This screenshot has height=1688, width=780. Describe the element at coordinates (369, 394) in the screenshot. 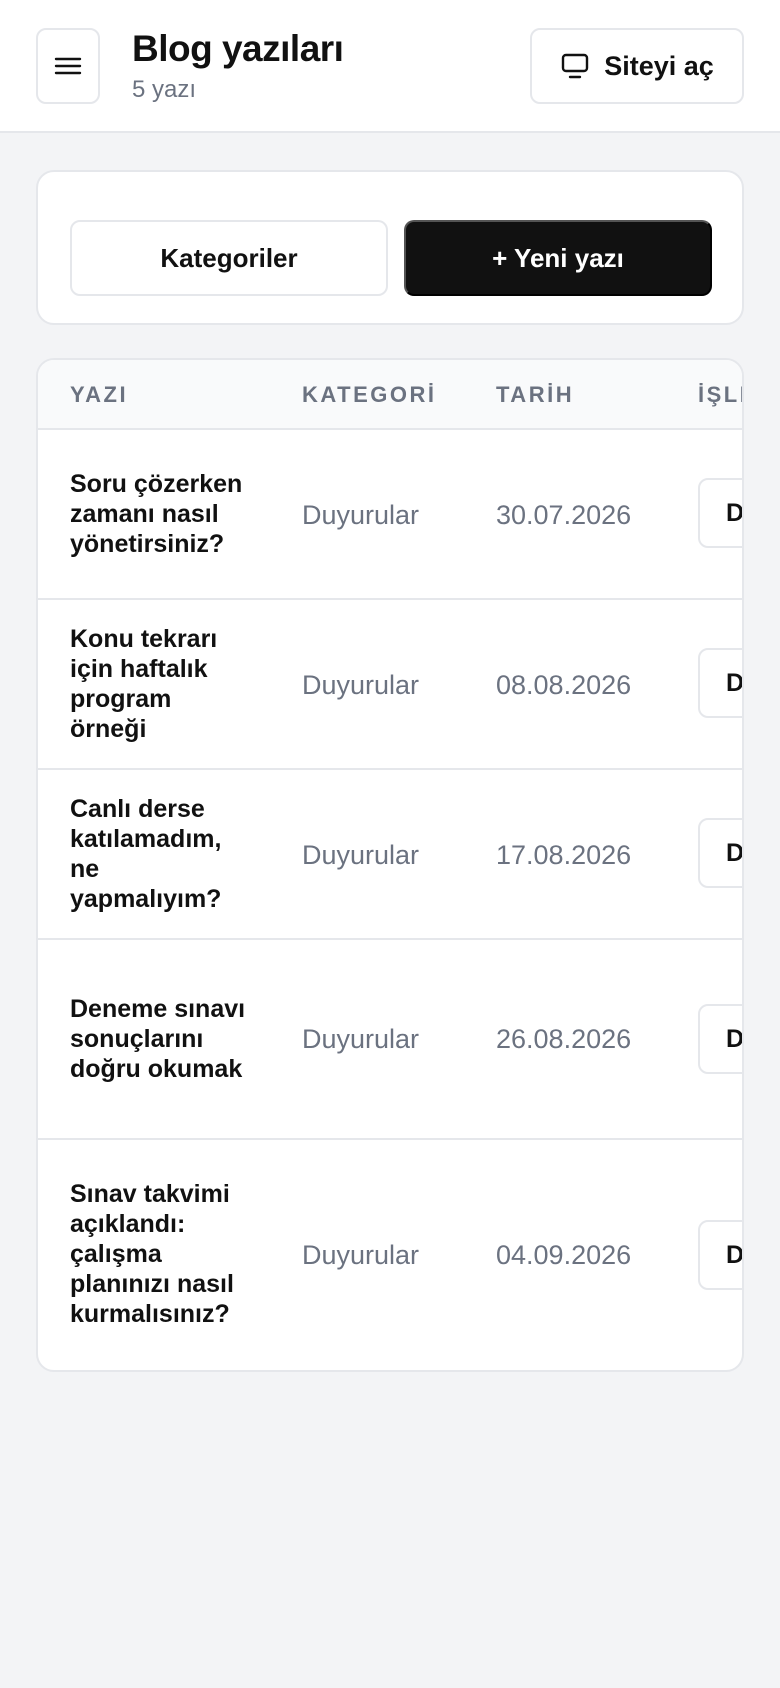

I see `column-header-category: KATEGORİ` at that location.